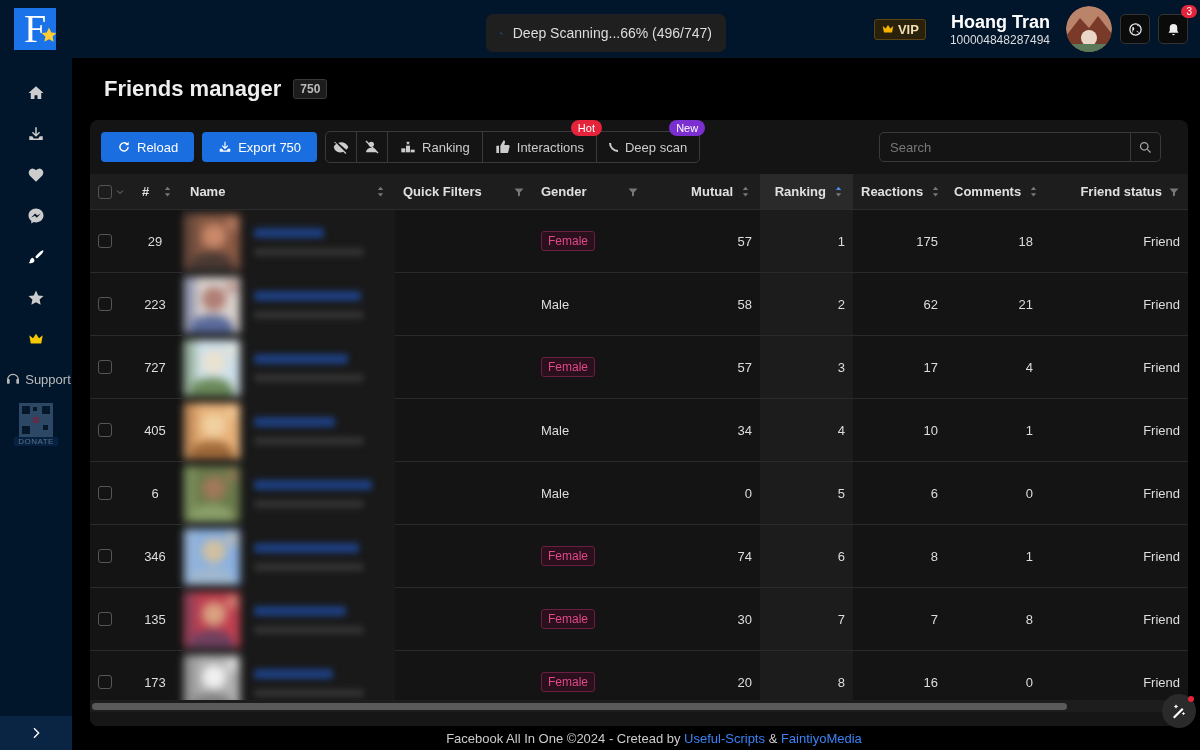 This screenshot has width=1200, height=750. I want to click on vip-label: VIP, so click(908, 29).